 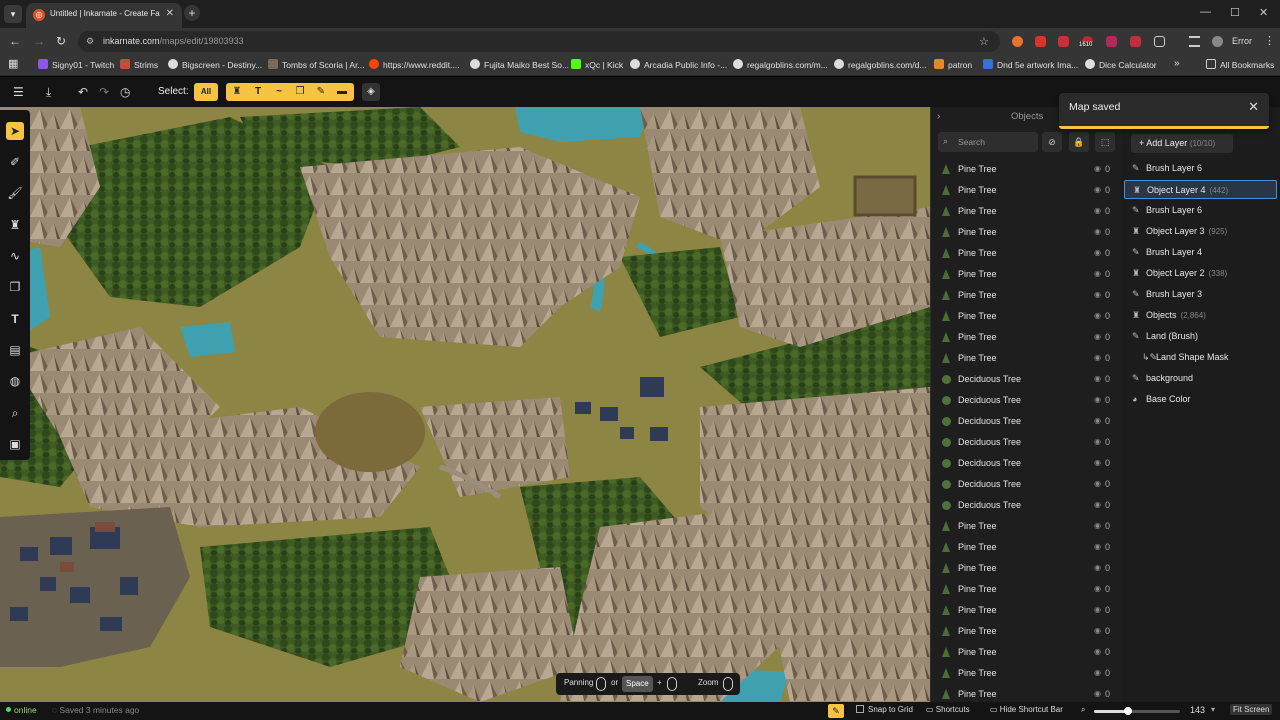 I want to click on select-shapes-icon: ❐, so click(x=300, y=92).